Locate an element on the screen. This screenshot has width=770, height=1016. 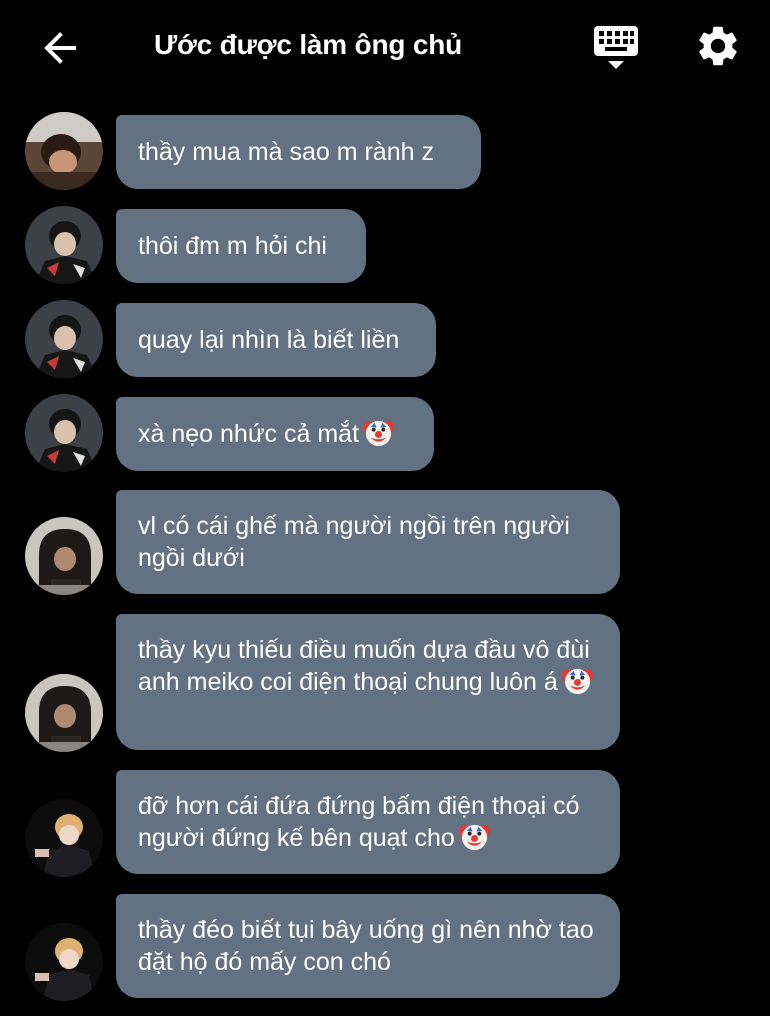
message-bubble: xà nẹo nhức cả mắt is located at coordinates (275, 434).